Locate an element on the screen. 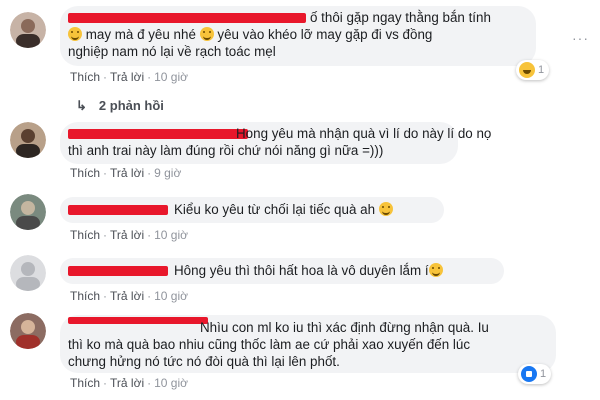 This screenshot has width=600, height=400. comment-text: nghiệp nam nó lại về rạch toác mẹl is located at coordinates (172, 51).